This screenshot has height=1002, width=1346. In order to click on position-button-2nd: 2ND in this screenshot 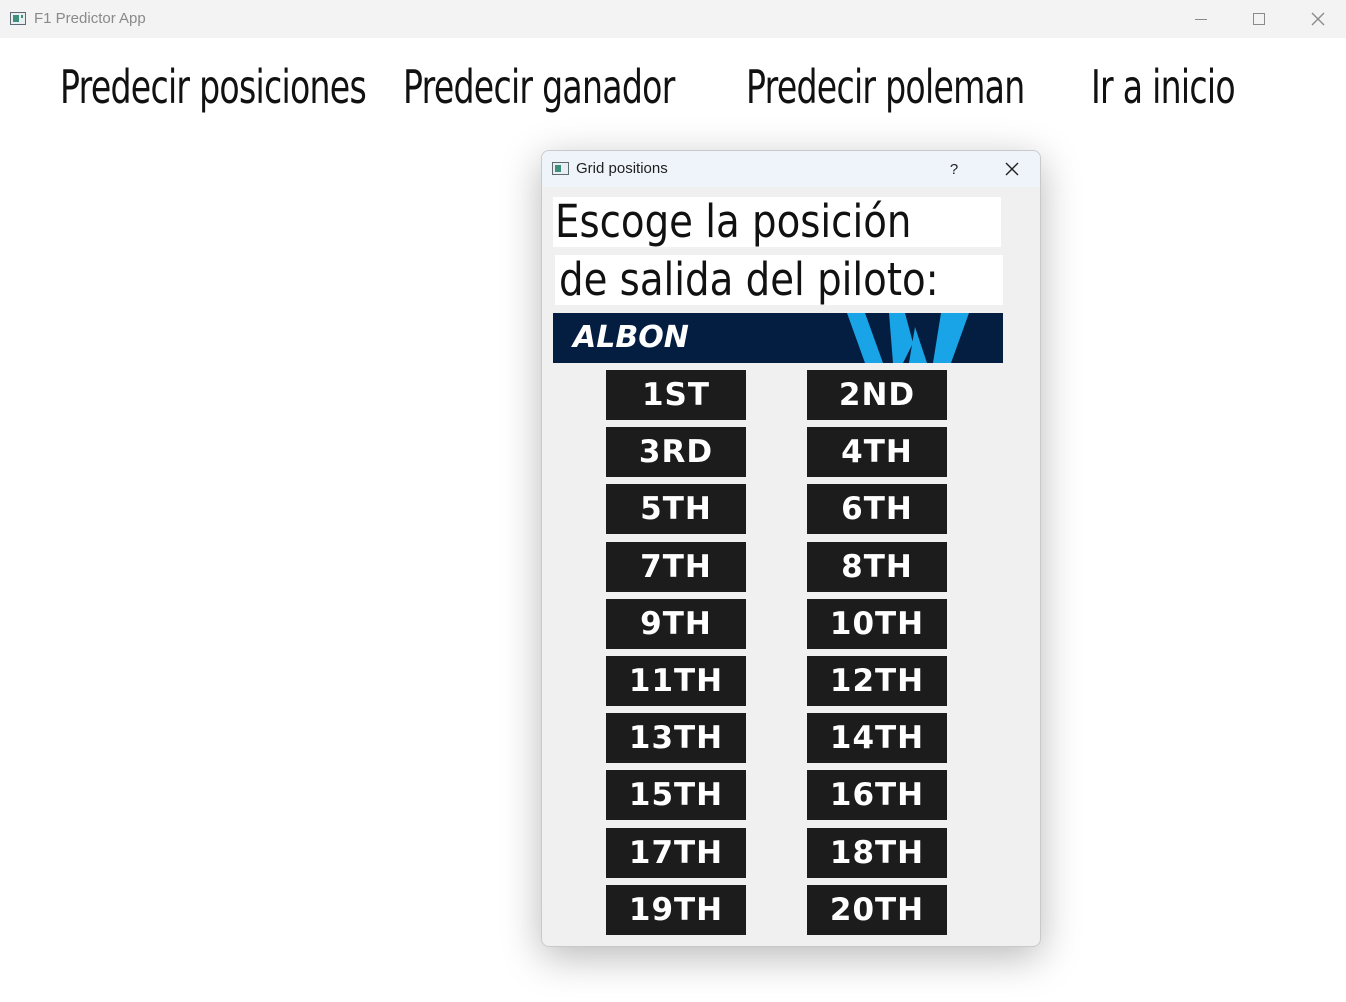, I will do `click(877, 395)`.